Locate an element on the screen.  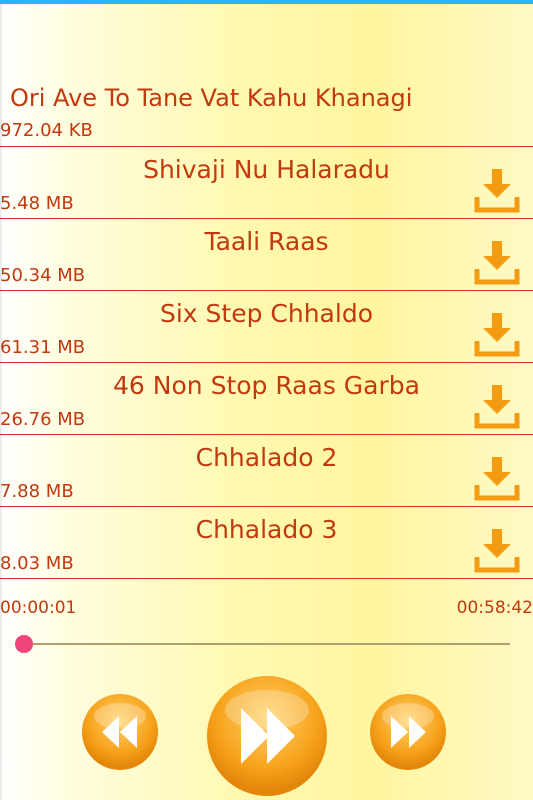
song-size: 8.03 MB is located at coordinates (37, 563).